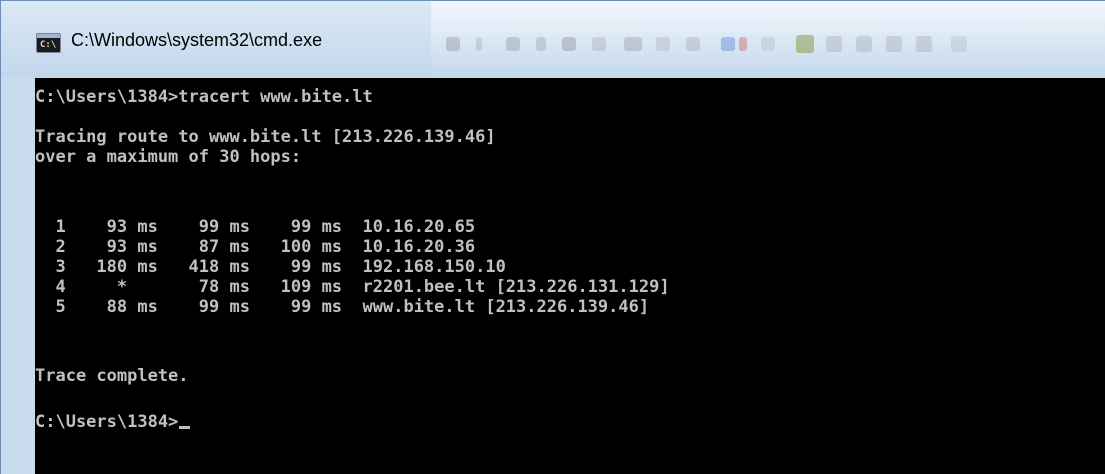  Describe the element at coordinates (48, 36) in the screenshot. I see `icon-top-bar` at that location.